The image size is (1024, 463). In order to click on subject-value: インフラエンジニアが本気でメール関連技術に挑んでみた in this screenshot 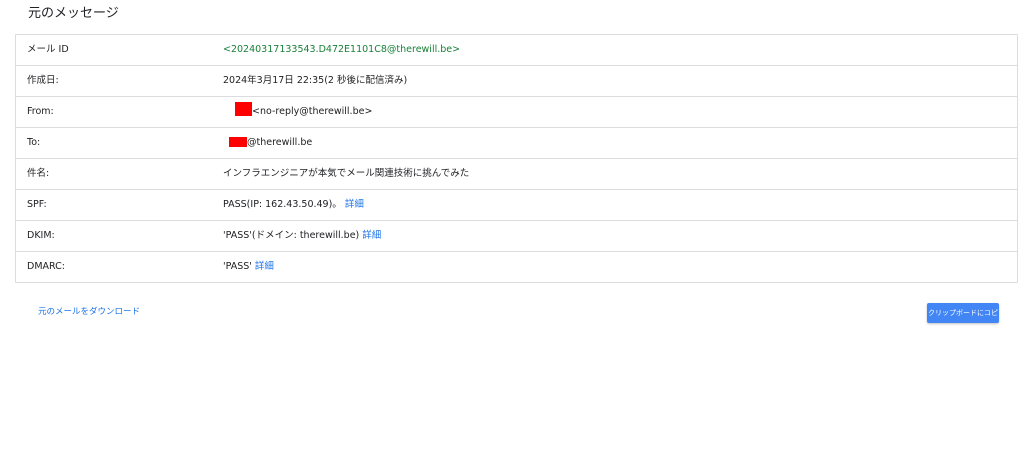, I will do `click(346, 173)`.